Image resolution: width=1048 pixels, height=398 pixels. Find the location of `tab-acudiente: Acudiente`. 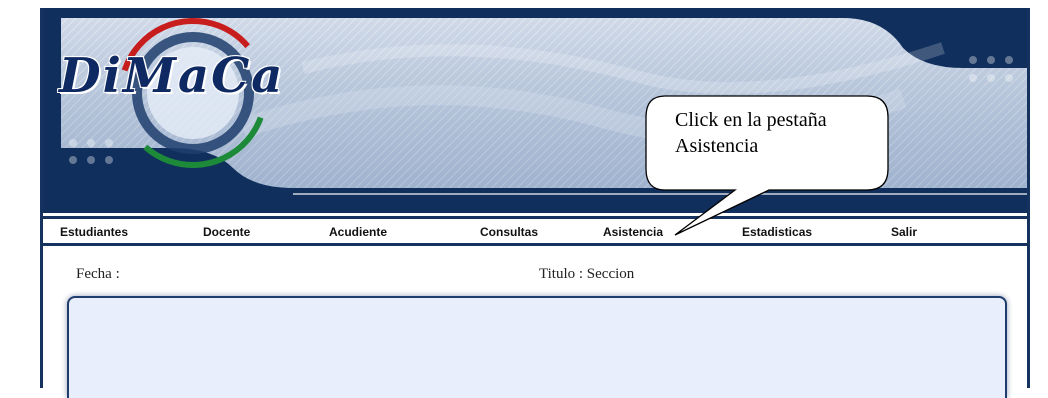

tab-acudiente: Acudiente is located at coordinates (358, 232).